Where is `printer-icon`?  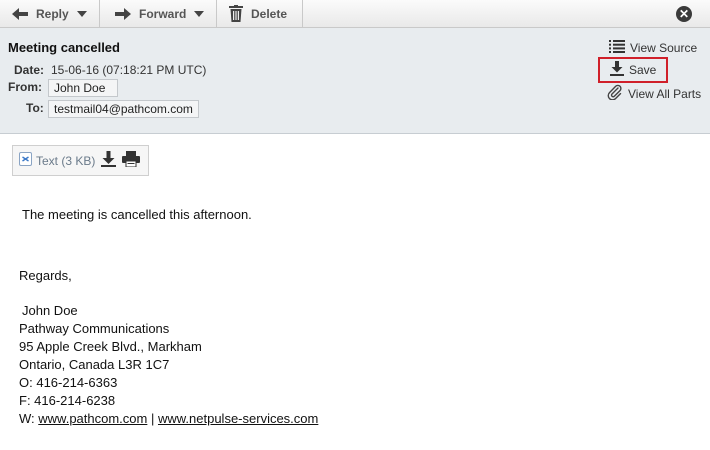 printer-icon is located at coordinates (131, 160).